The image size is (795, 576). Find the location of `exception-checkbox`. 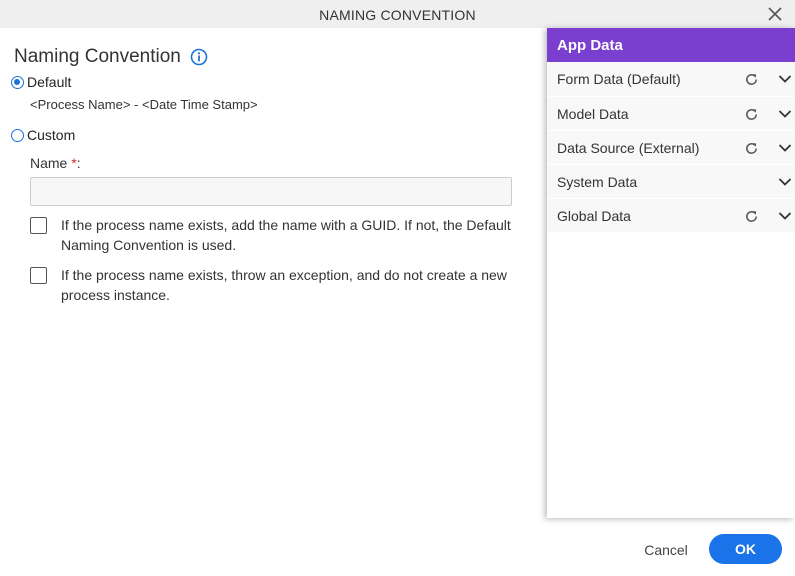

exception-checkbox is located at coordinates (38, 275).